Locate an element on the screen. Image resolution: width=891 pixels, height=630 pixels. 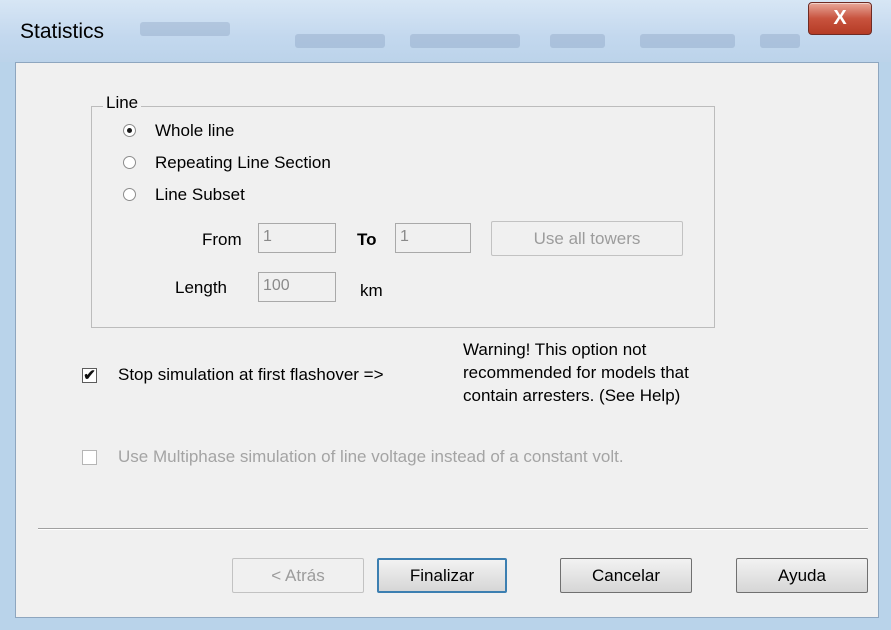
footer-divider is located at coordinates (453, 529).